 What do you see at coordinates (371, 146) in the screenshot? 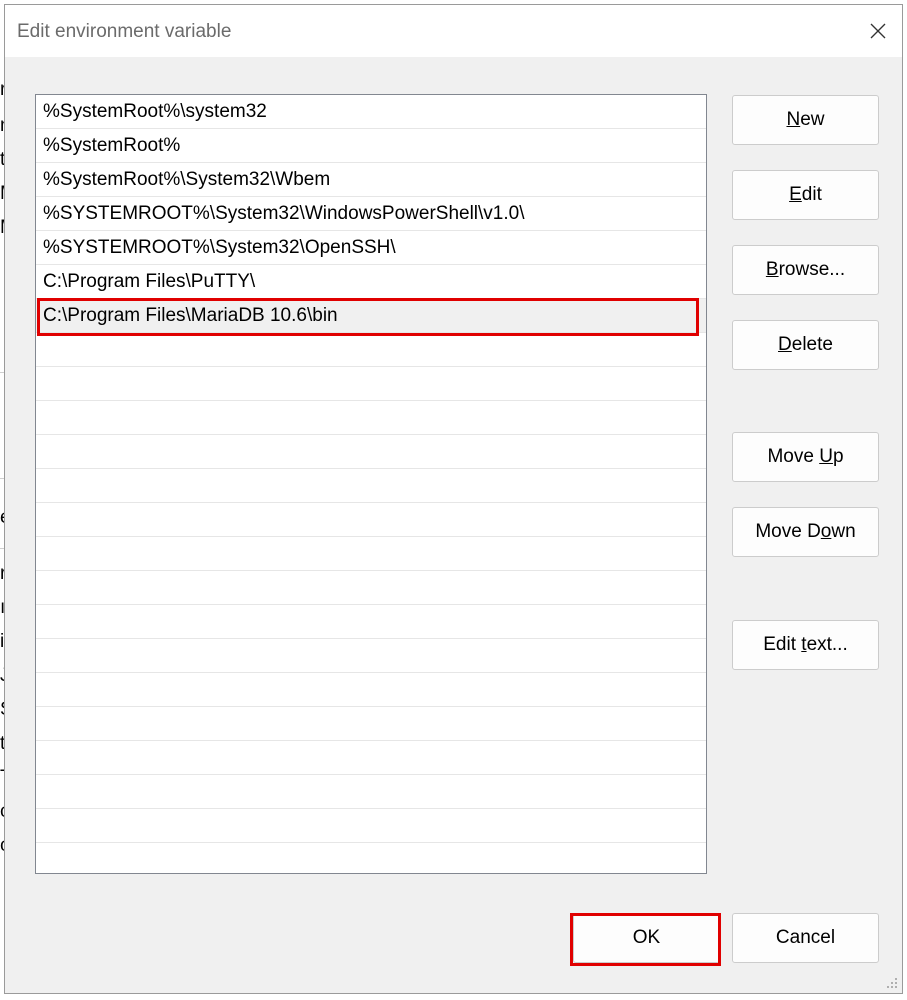
I see `path-list-item: %SystemRoot%` at bounding box center [371, 146].